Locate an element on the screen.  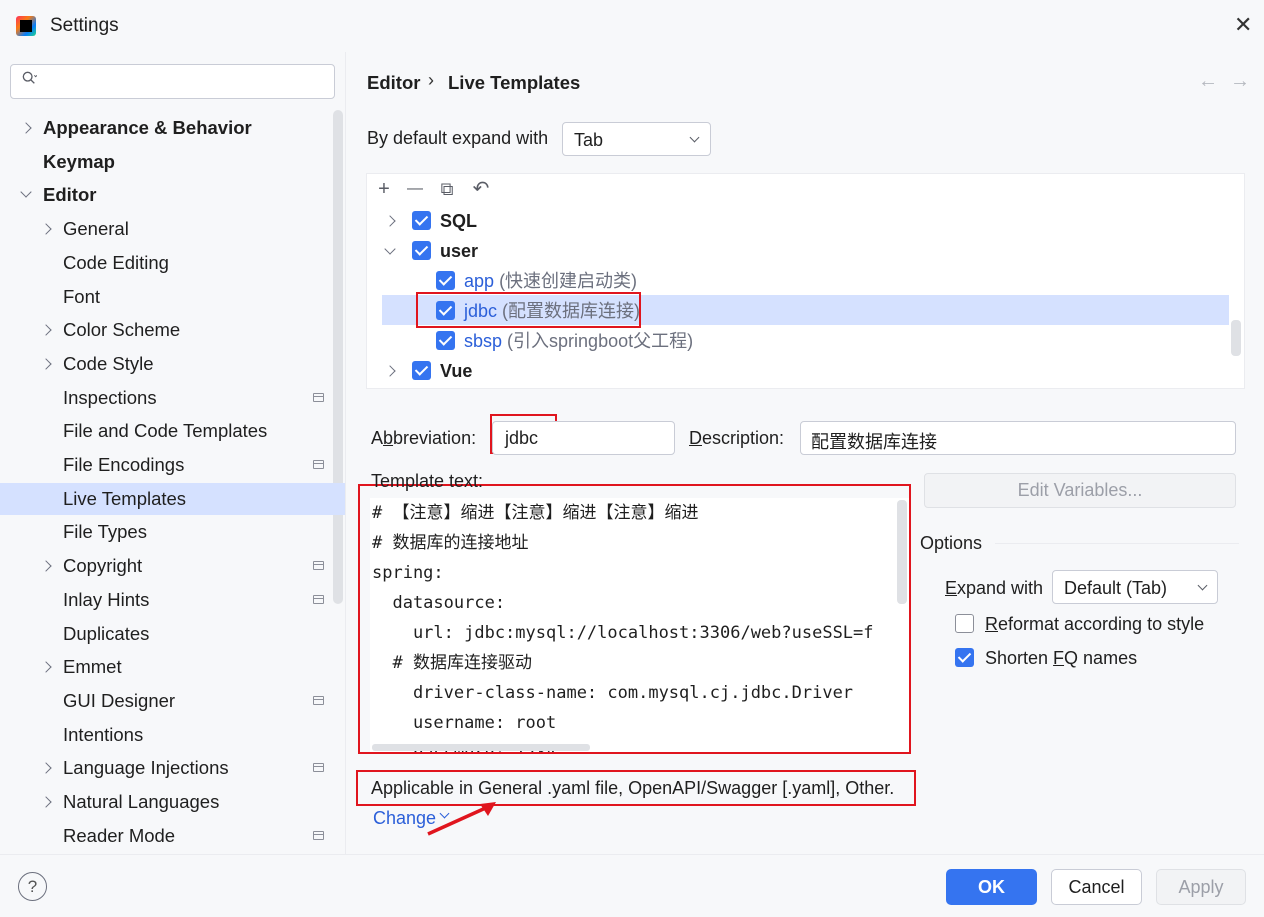
template-name: sbsp is located at coordinates (483, 341).